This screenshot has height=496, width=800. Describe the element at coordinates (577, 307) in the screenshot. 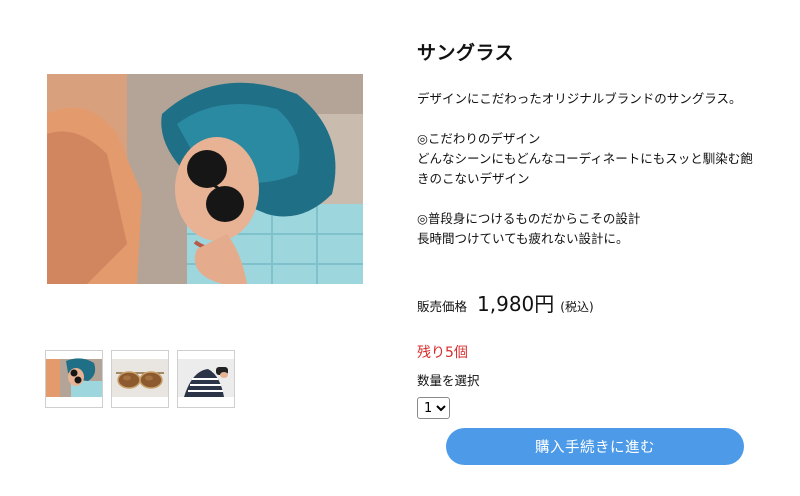

I see `price-tax-note: (税込)` at that location.